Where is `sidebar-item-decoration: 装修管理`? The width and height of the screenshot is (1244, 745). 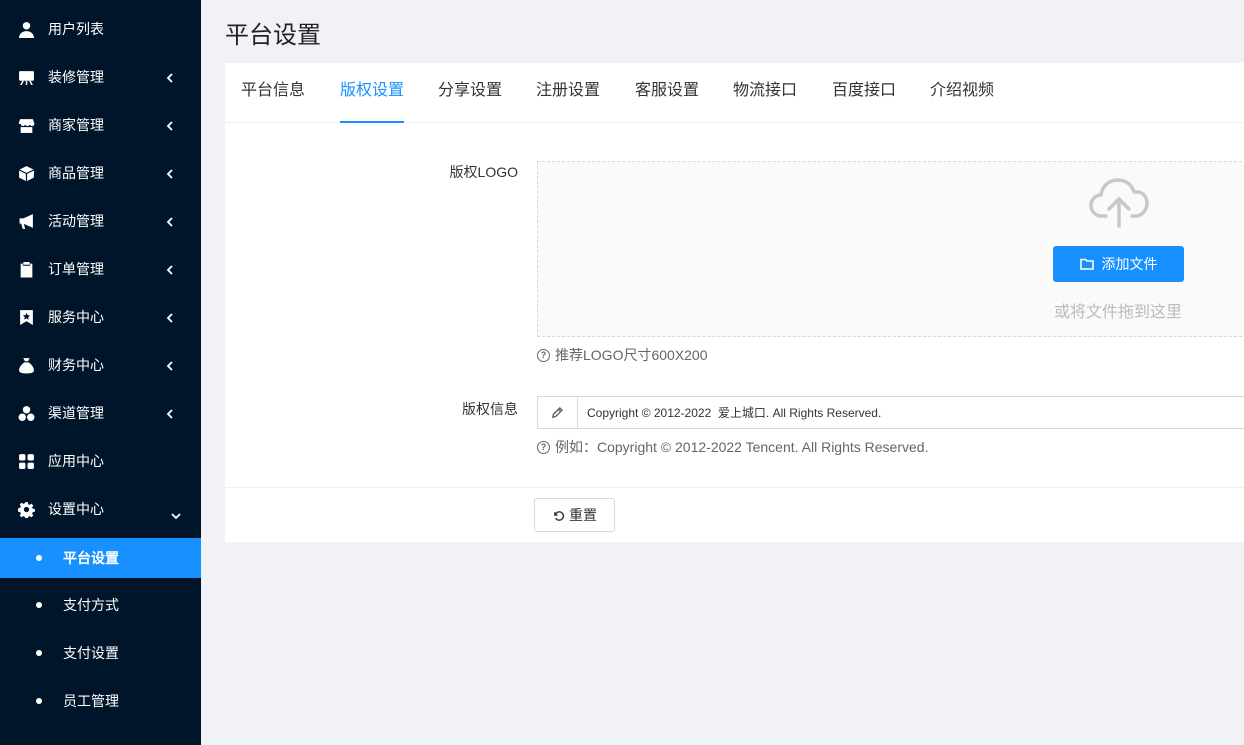
sidebar-item-decoration: 装修管理 is located at coordinates (100, 77).